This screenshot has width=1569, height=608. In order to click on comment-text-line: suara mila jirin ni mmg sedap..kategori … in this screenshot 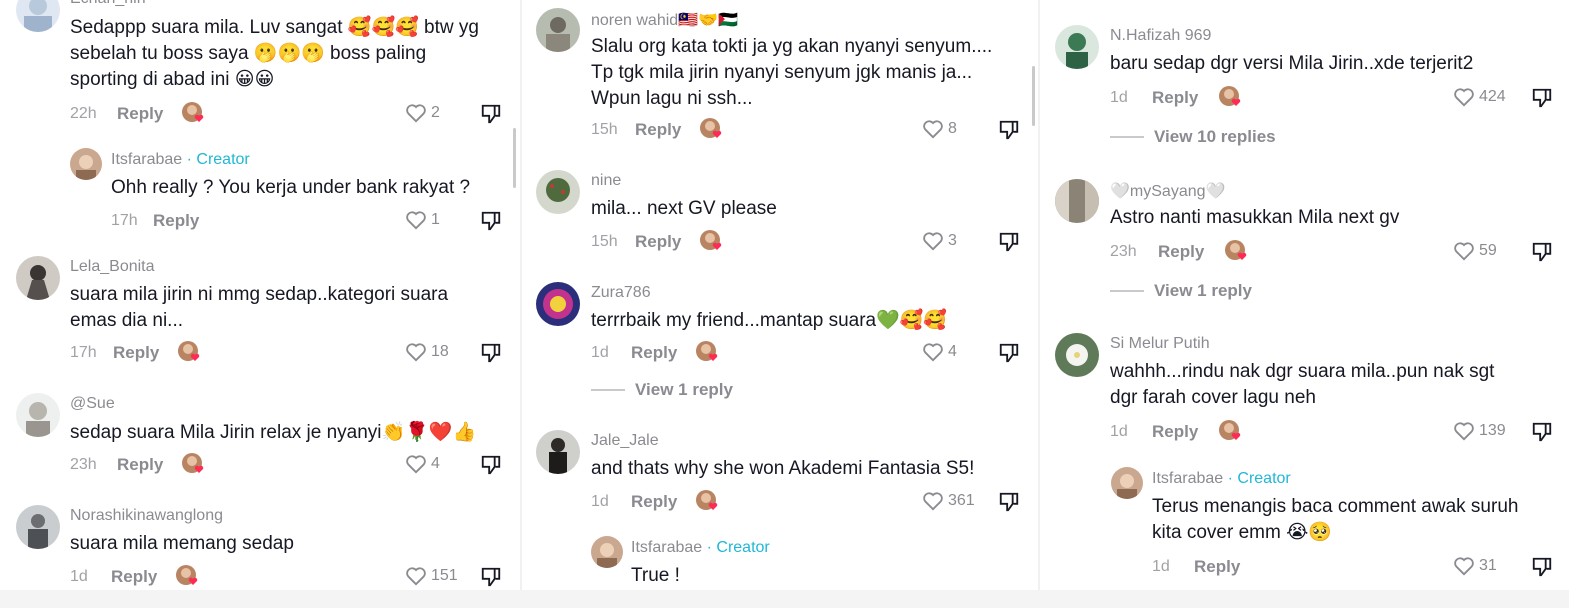, I will do `click(259, 294)`.